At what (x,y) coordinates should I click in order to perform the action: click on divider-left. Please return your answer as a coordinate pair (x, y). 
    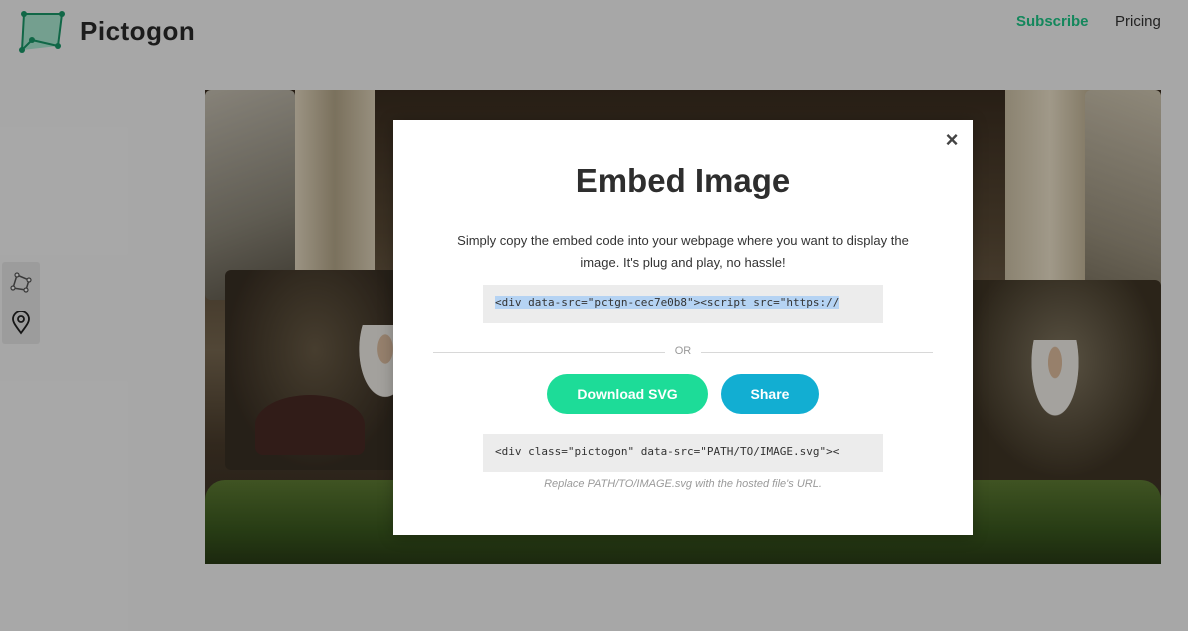
    Looking at the image, I should click on (549, 352).